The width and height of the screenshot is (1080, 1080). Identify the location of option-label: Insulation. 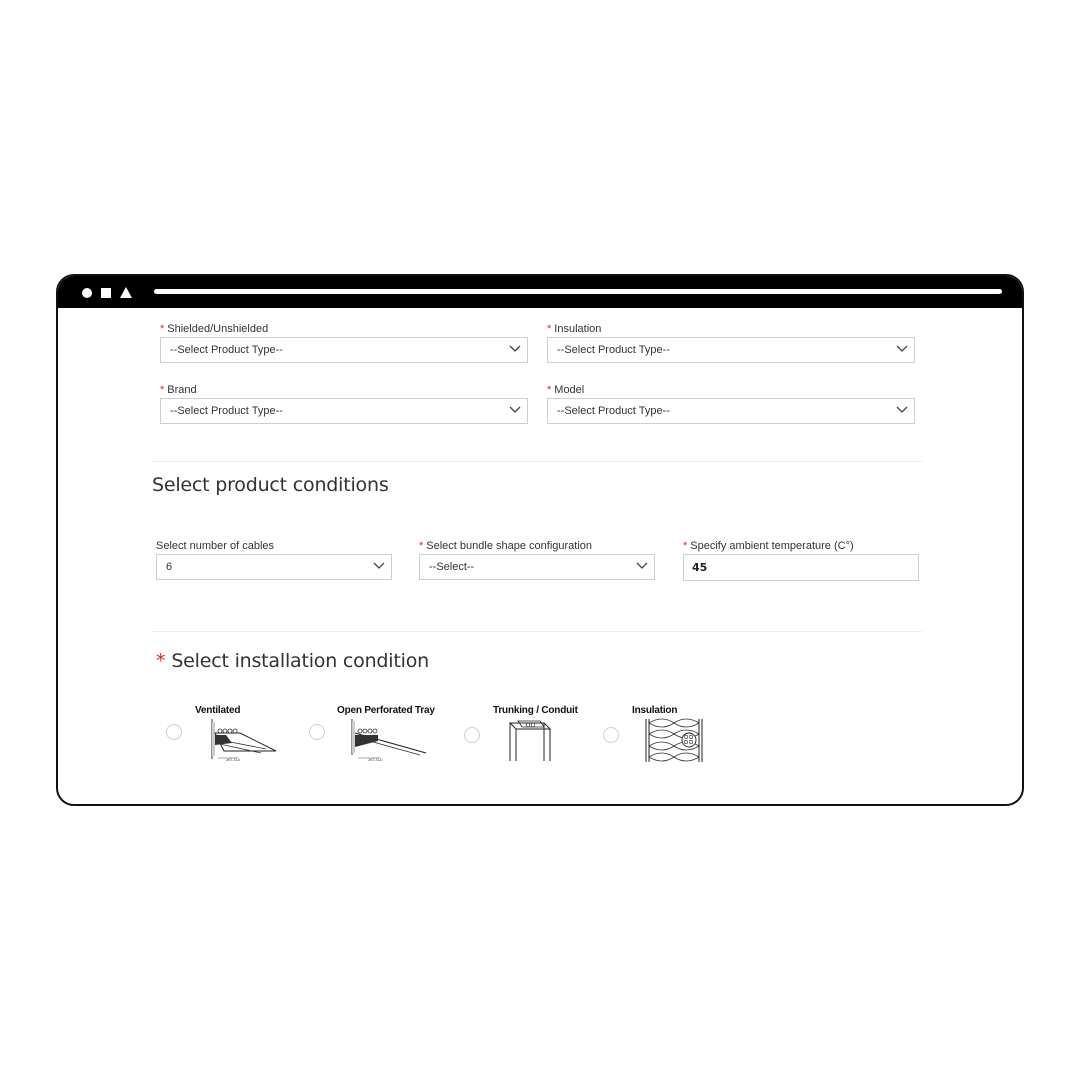
(655, 710).